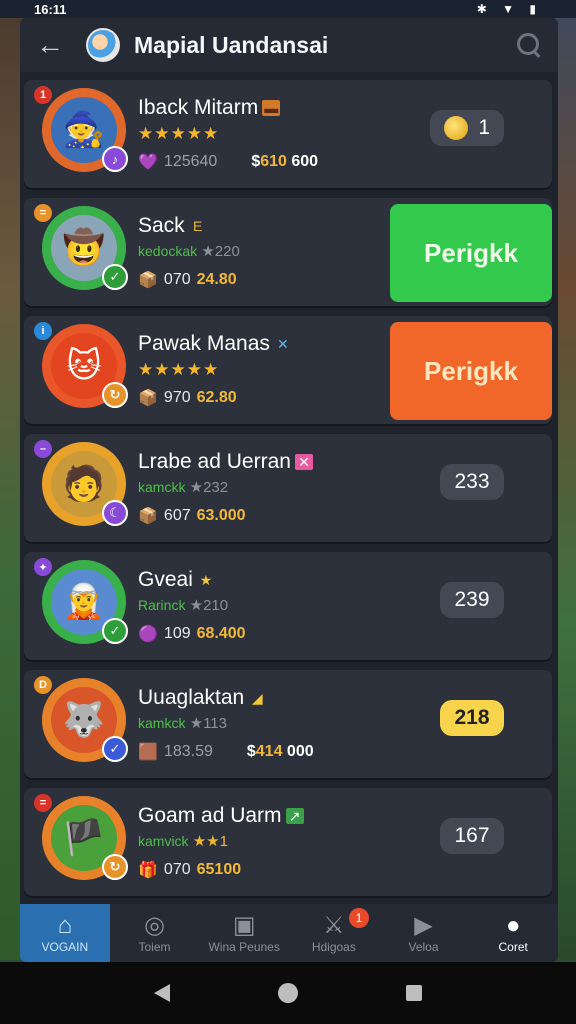 The height and width of the screenshot is (1024, 576). I want to click on player-stats: 🎁 070 65100, so click(189, 870).